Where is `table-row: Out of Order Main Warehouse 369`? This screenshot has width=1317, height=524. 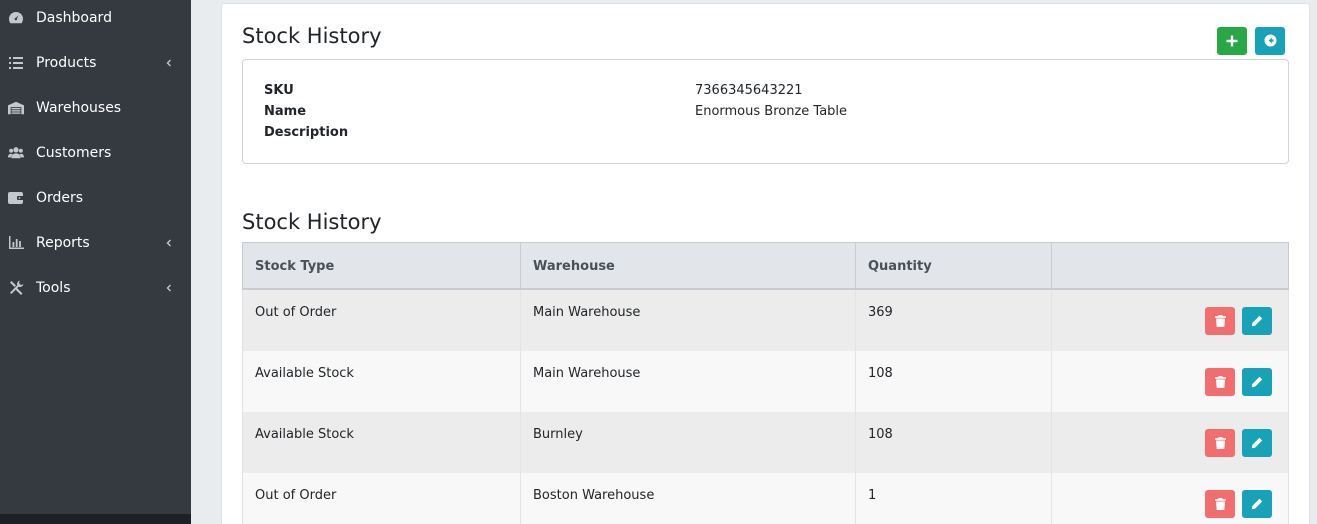
table-row: Out of Order Main Warehouse 369 is located at coordinates (765, 320).